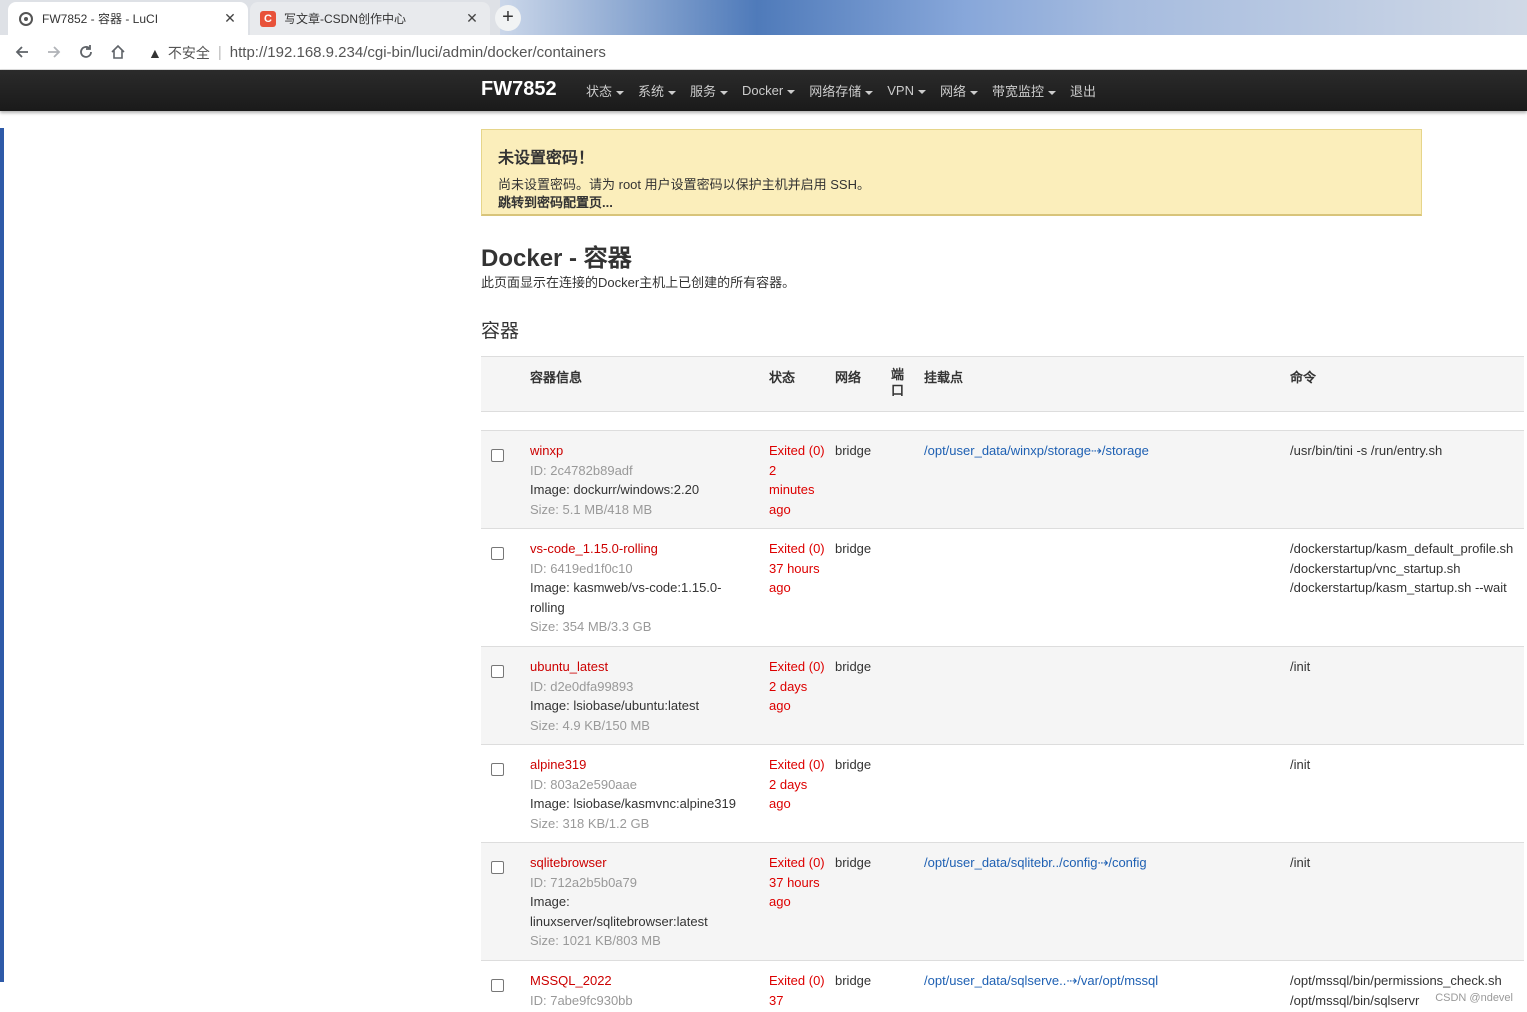 This screenshot has width=1527, height=1012. I want to click on forward-arrow-icon, so click(54, 52).